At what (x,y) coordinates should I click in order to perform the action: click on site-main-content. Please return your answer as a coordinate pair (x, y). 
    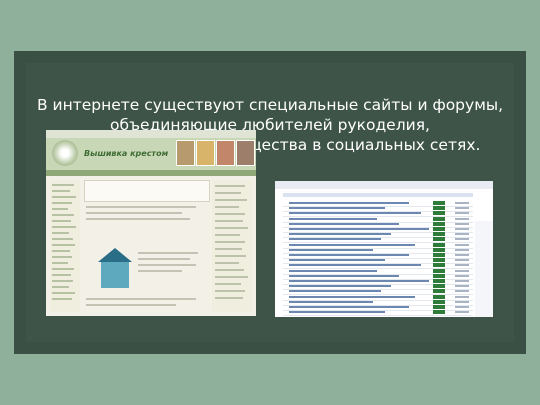
    Looking at the image, I should click on (147, 246).